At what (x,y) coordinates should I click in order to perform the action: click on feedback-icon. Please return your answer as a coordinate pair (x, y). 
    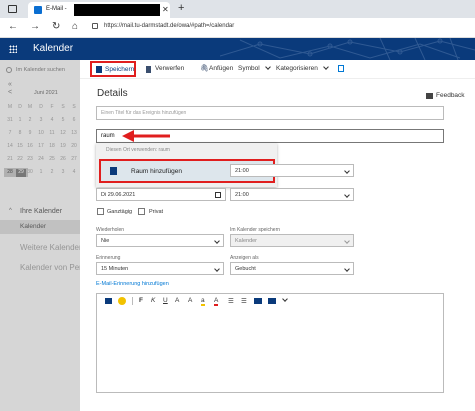
    Looking at the image, I should click on (429, 96).